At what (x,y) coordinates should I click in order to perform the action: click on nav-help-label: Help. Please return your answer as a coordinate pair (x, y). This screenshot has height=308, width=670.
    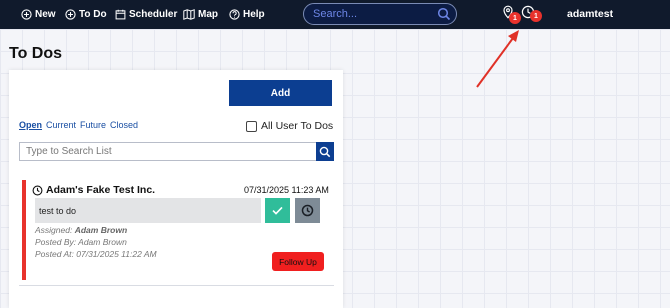
    Looking at the image, I should click on (254, 14).